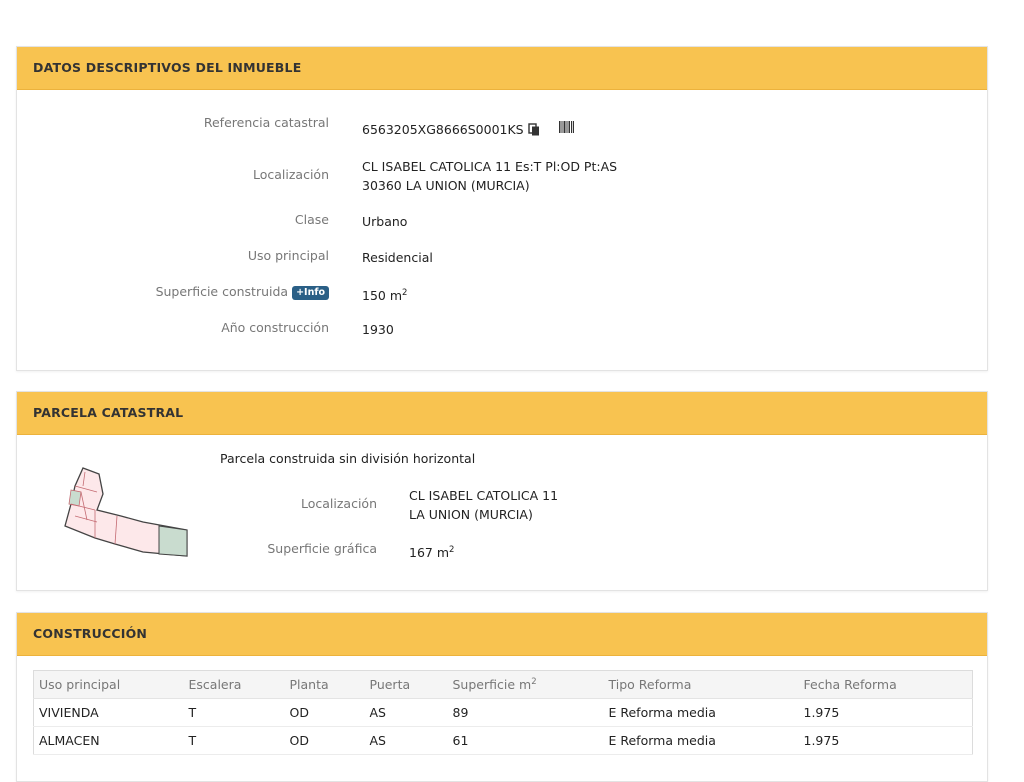  Describe the element at coordinates (443, 129) in the screenshot. I see `ref-value: 6563205XG8666S0001KS` at that location.